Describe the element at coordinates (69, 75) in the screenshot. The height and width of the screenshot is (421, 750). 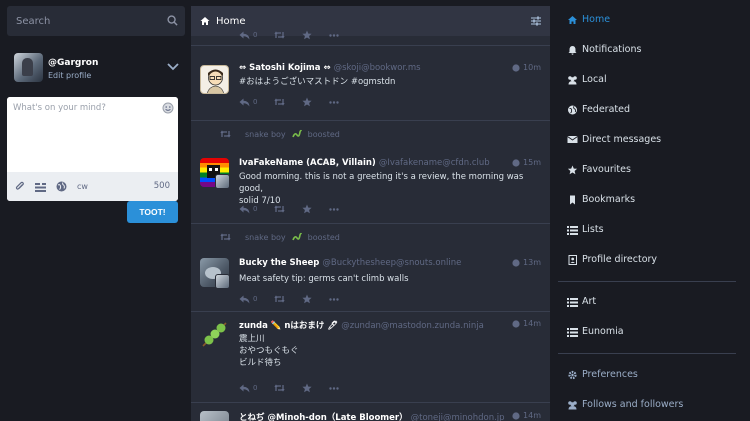
I see `edit-profile-link: Edit profile` at that location.